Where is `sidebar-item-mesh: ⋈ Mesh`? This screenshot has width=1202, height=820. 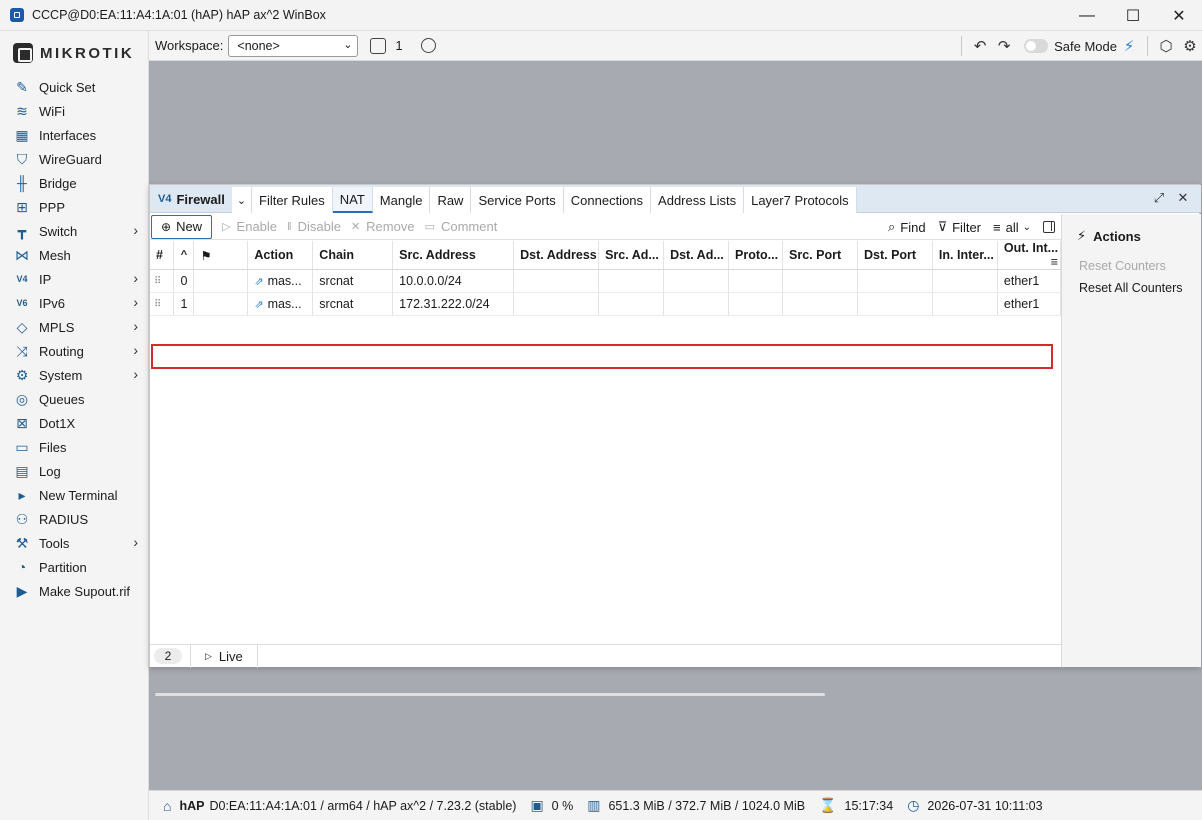 sidebar-item-mesh: ⋈ Mesh is located at coordinates (74, 255).